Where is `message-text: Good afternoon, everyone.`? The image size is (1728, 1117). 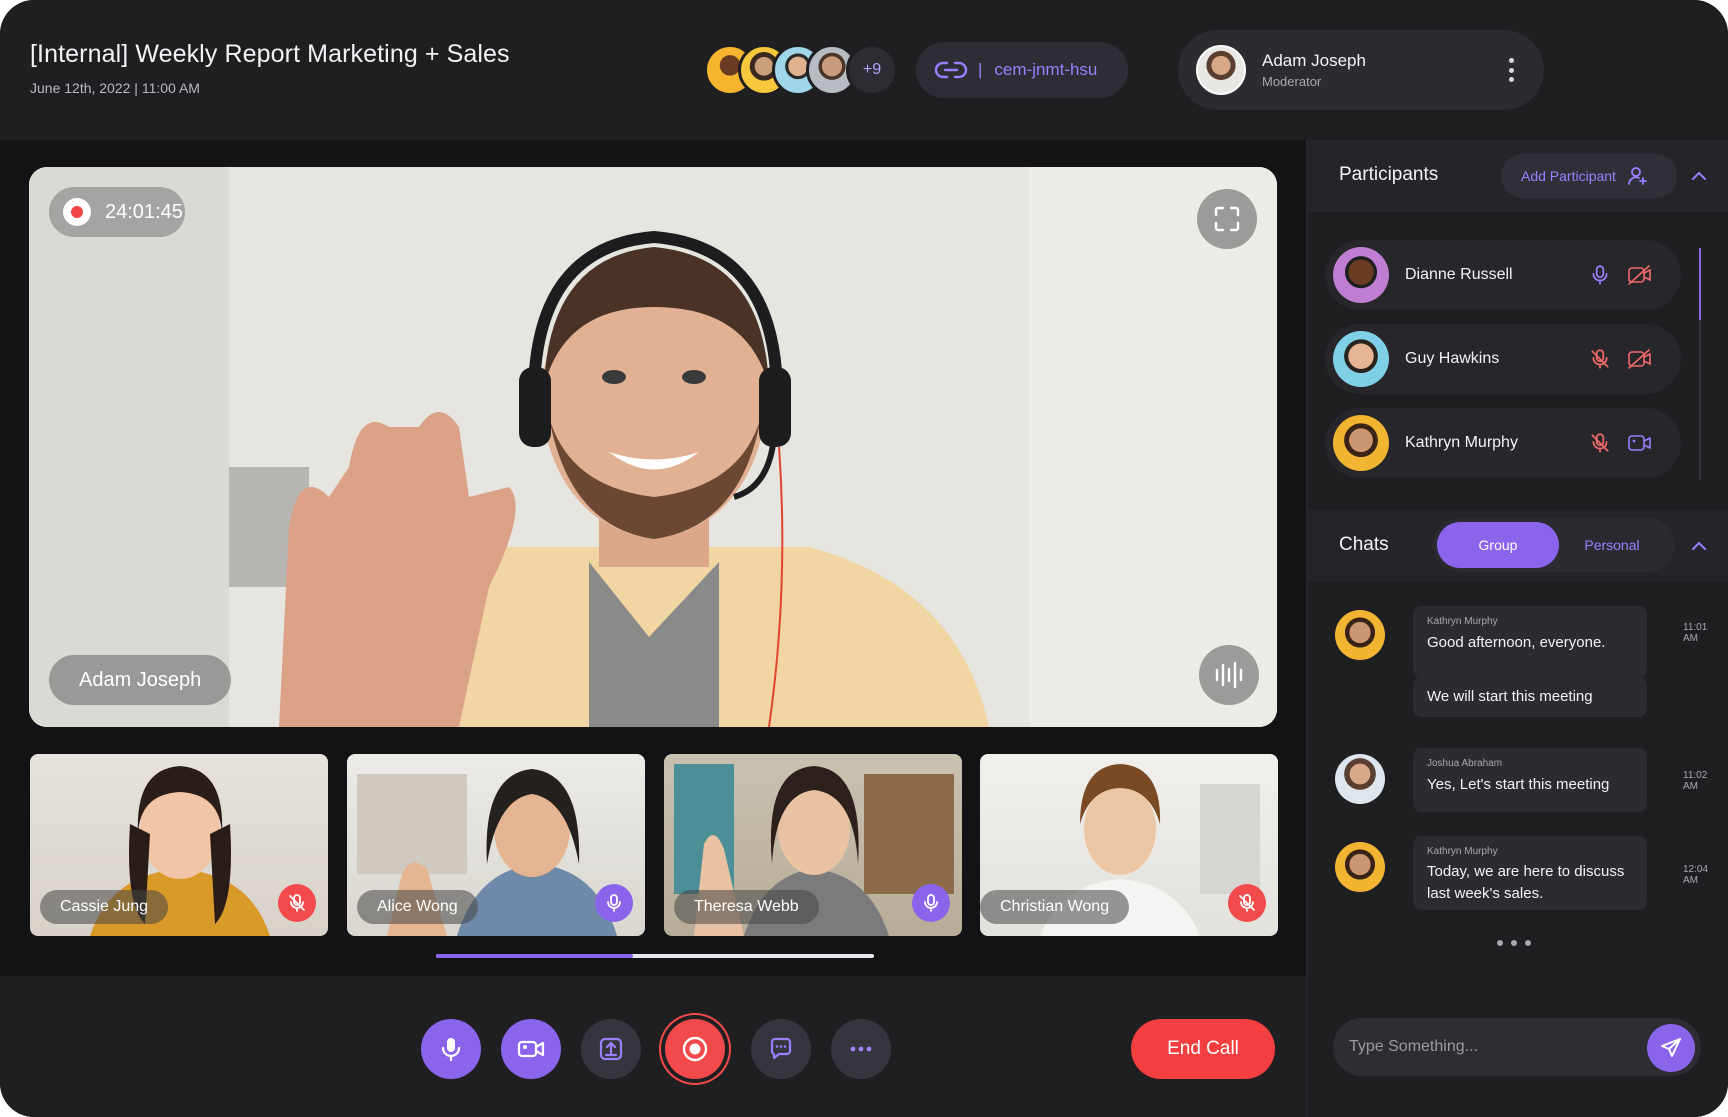 message-text: Good afternoon, everyone. is located at coordinates (1516, 642).